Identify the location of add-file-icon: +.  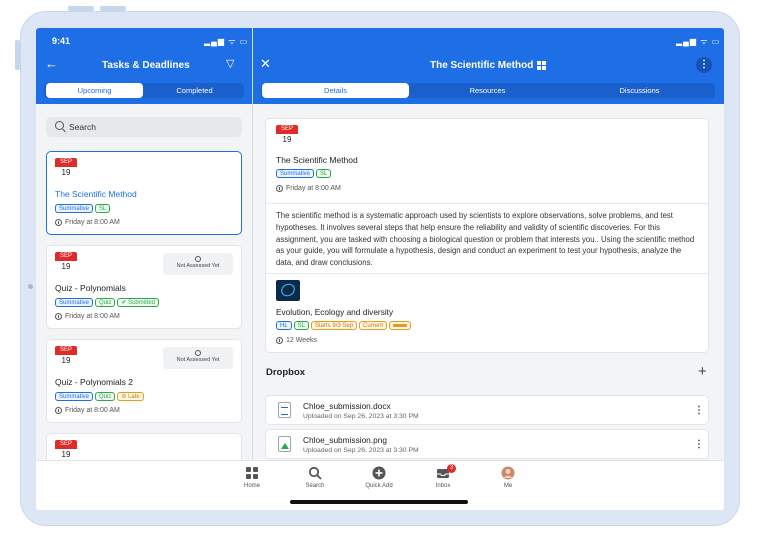
(702, 371).